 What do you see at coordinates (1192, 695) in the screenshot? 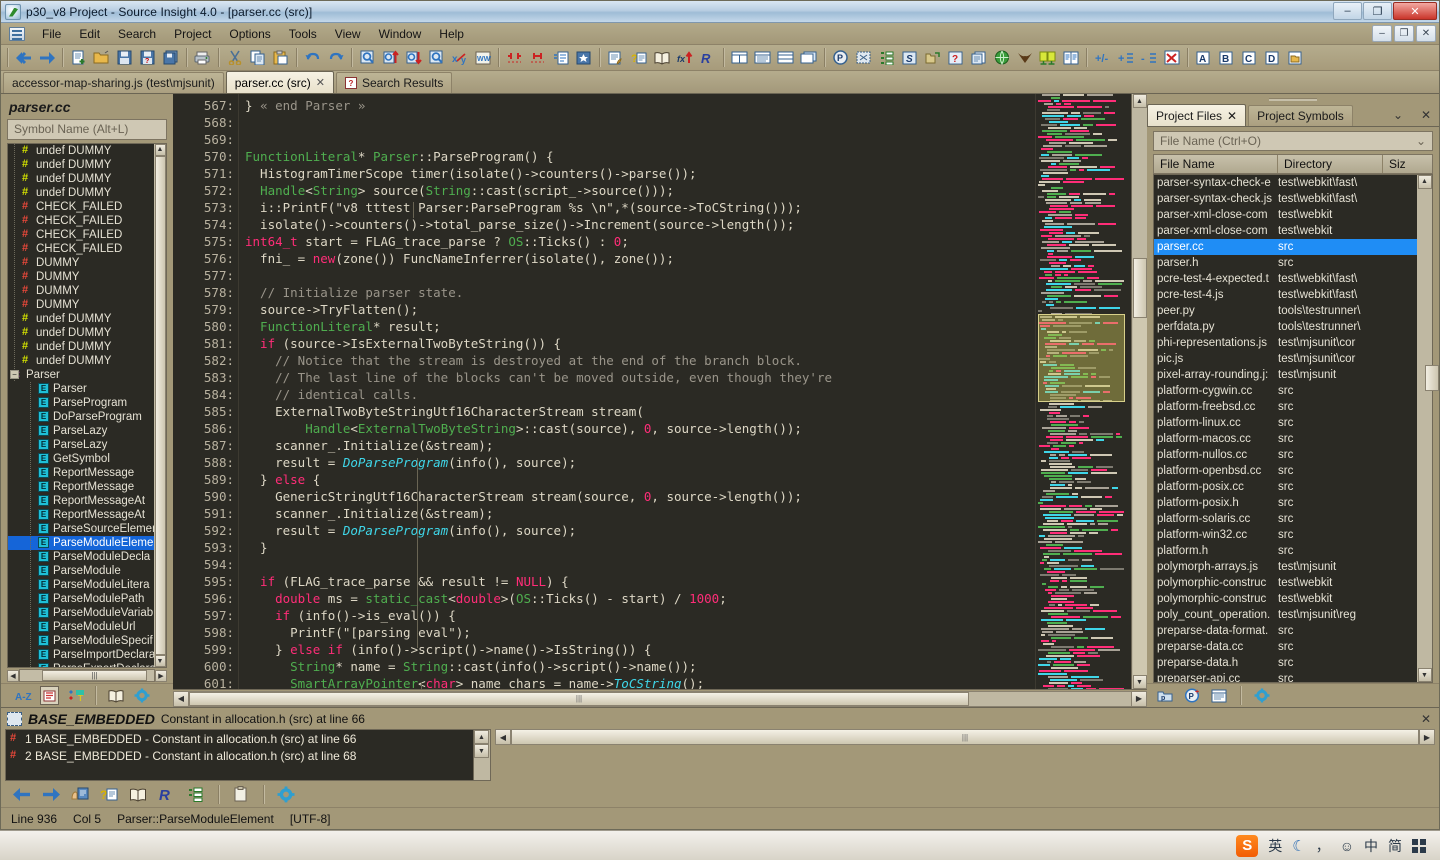
I see `add-project-icon: P +` at bounding box center [1192, 695].